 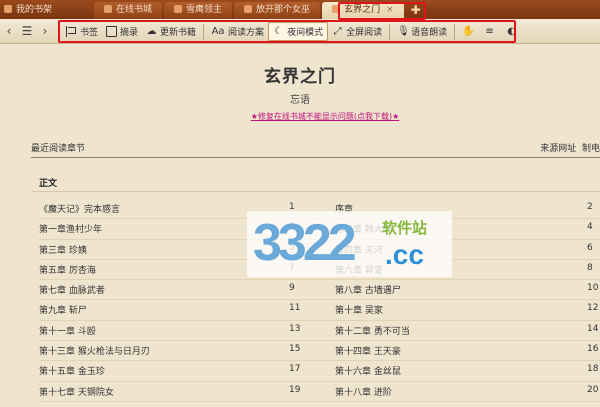 I want to click on chapter-title: 第十四章 王天豪, so click(x=368, y=352).